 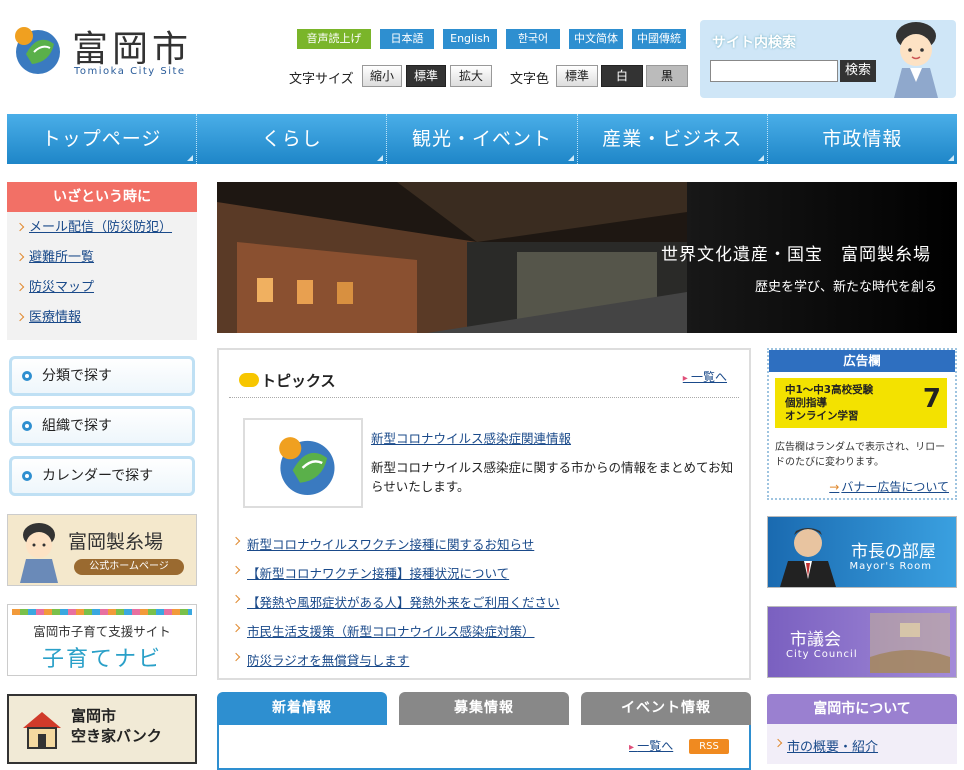 What do you see at coordinates (102, 612) in the screenshot?
I see `color-stripe` at bounding box center [102, 612].